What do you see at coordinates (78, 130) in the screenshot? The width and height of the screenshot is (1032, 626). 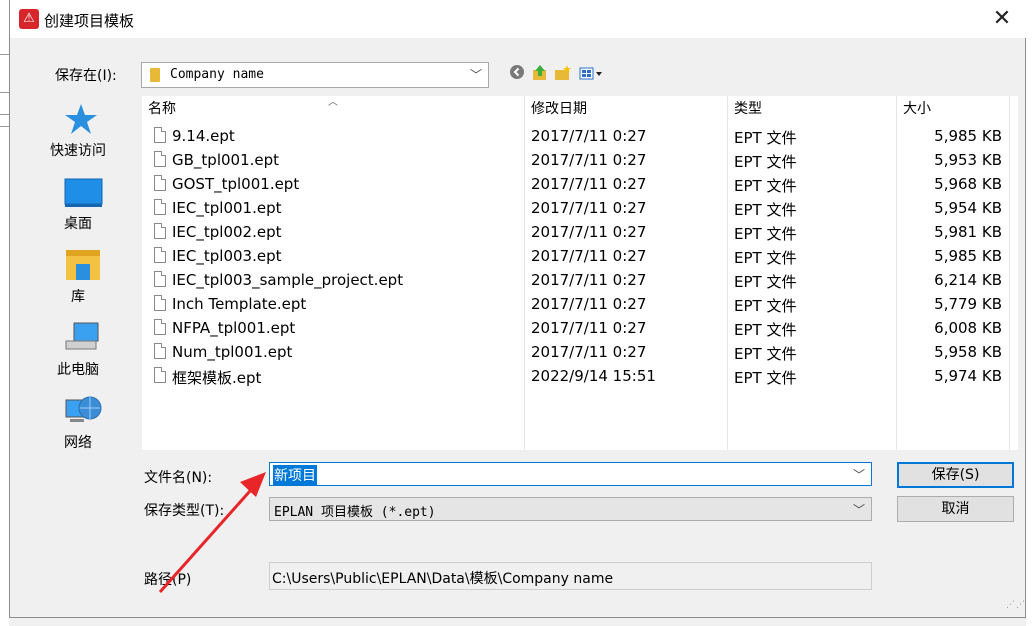 I see `place-quick-access: 快速访问` at bounding box center [78, 130].